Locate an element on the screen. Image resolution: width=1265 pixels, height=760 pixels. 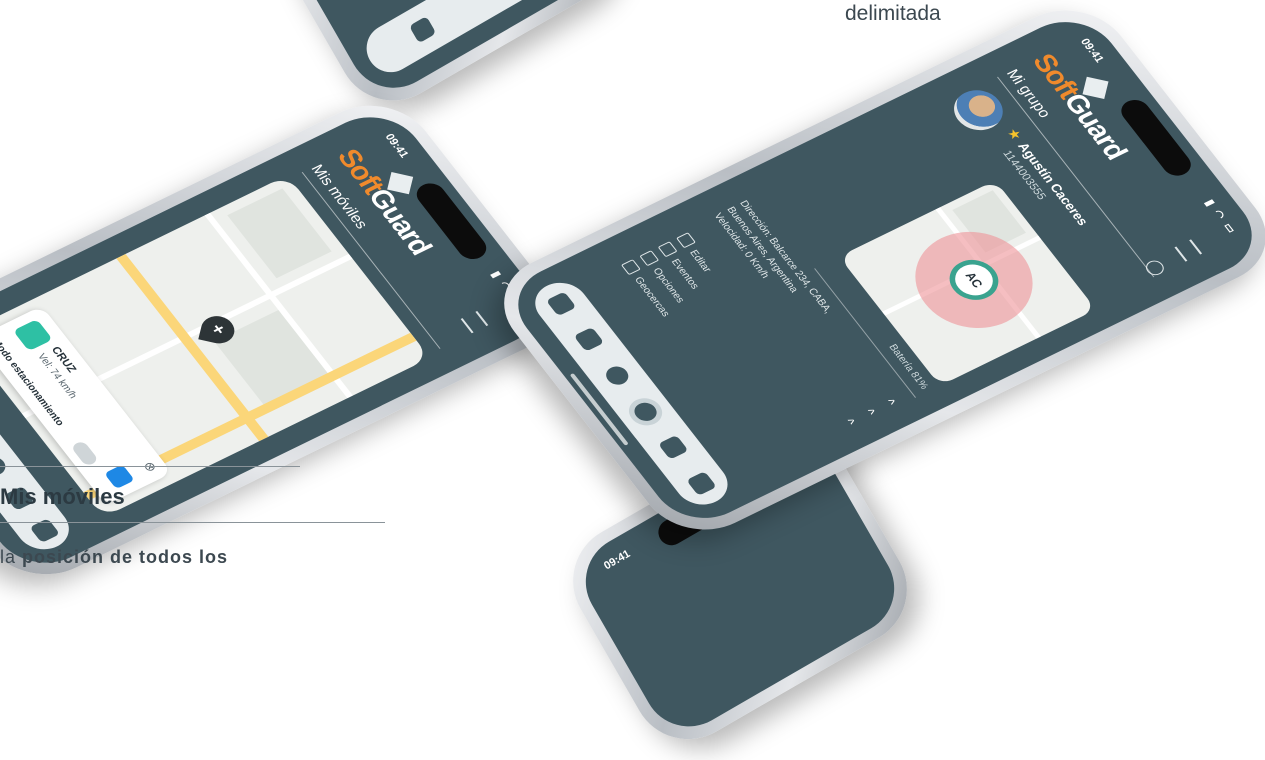
section-heading: Mis móviles is located at coordinates (62, 496).